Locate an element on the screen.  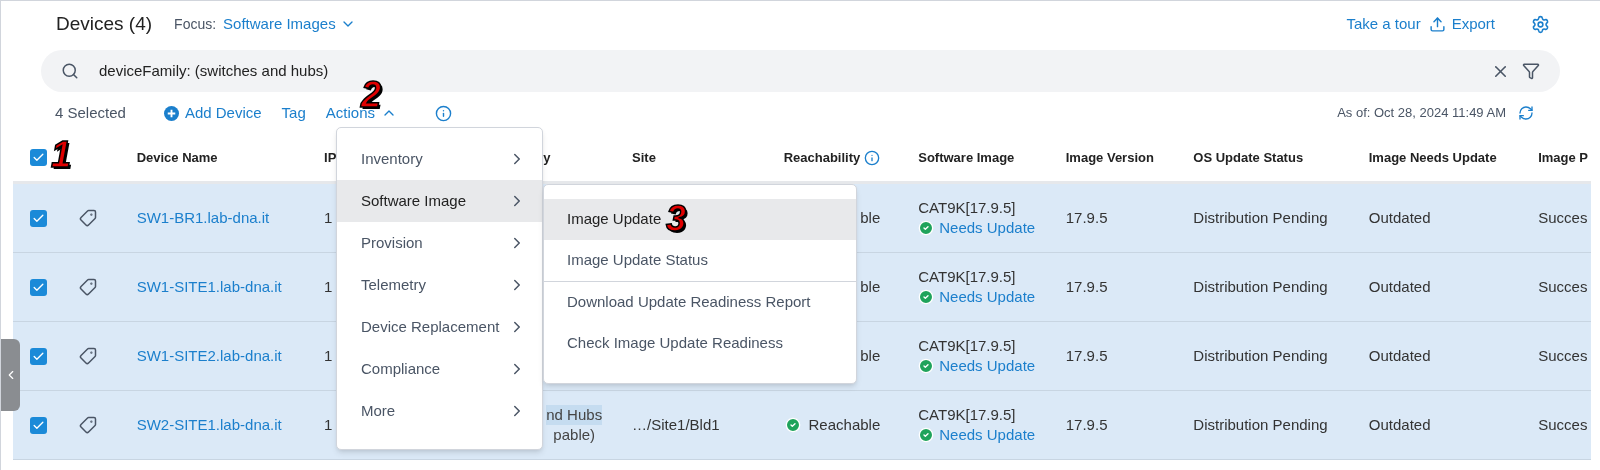
column-header: y is located at coordinates (547, 157).